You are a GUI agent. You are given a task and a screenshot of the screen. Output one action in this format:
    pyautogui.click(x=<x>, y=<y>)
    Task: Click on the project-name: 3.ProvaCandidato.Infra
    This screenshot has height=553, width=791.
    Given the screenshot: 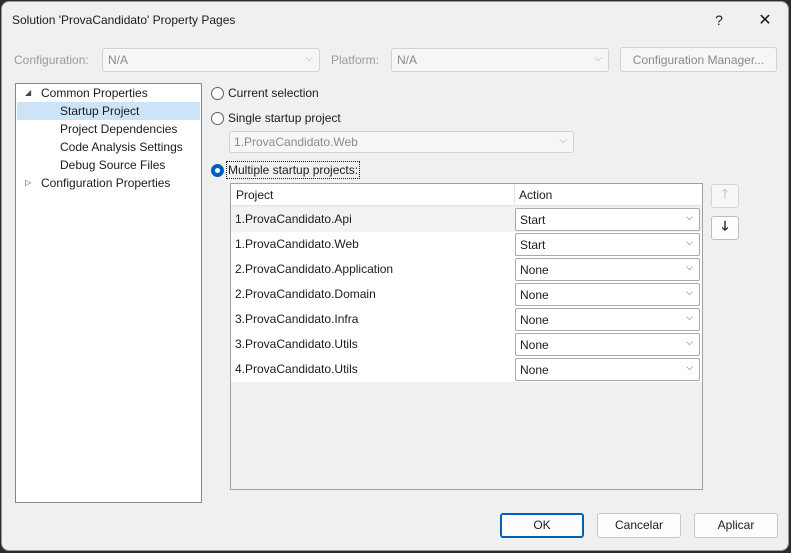 What is the action you would take?
    pyautogui.click(x=297, y=319)
    